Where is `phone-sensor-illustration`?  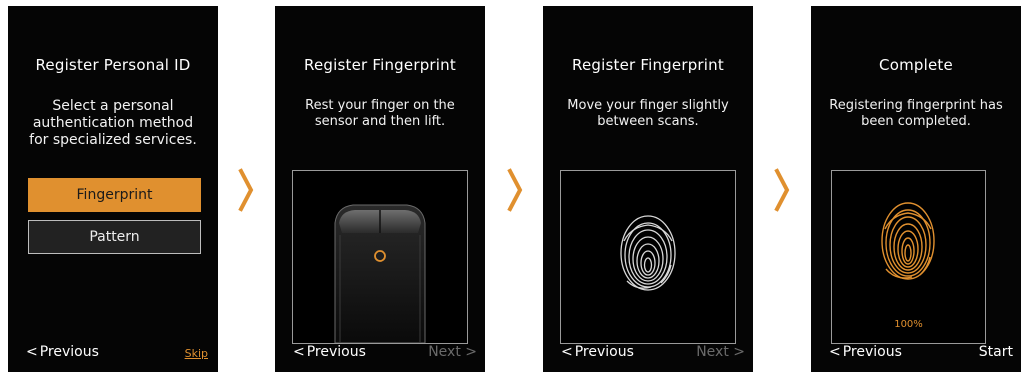 phone-sensor-illustration is located at coordinates (380, 274).